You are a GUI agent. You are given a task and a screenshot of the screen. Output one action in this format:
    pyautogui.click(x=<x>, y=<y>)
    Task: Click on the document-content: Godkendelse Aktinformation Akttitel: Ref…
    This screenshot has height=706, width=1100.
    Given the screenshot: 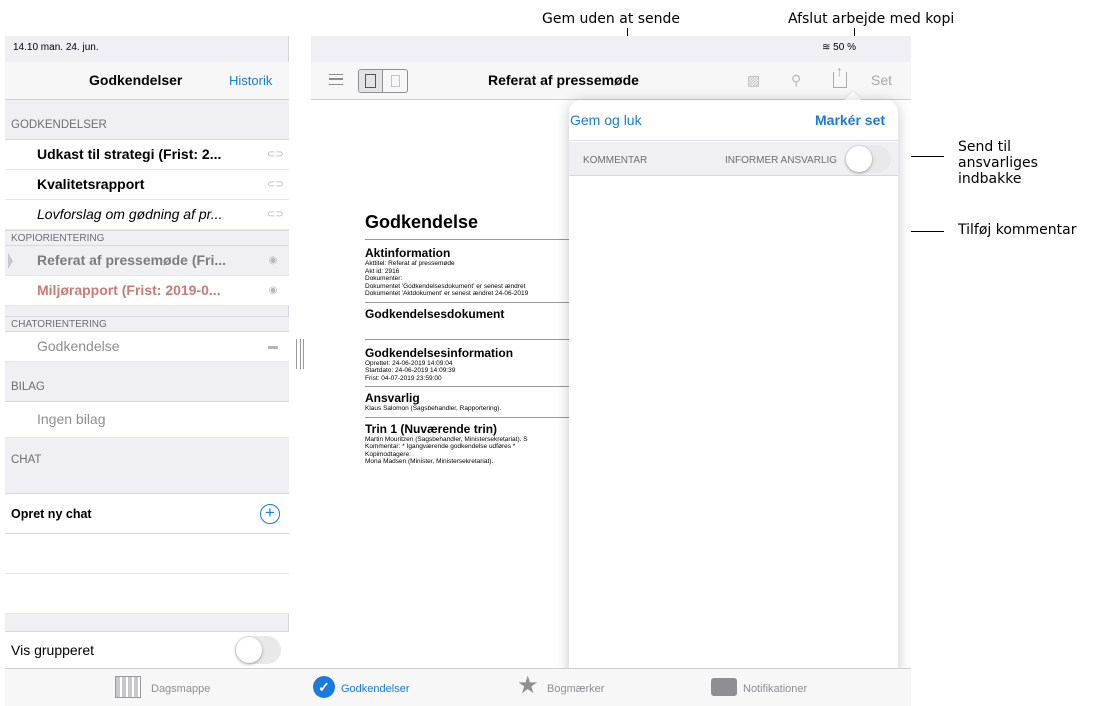 What is the action you would take?
    pyautogui.click(x=475, y=339)
    